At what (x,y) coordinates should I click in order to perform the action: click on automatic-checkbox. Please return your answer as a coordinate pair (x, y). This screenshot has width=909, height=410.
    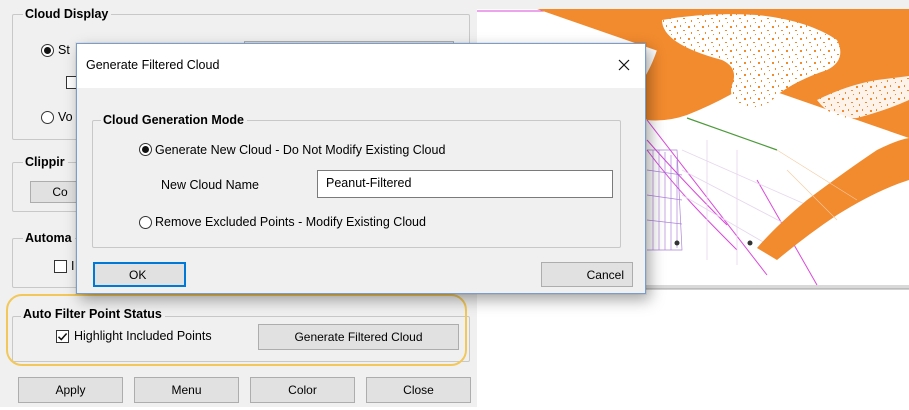
    Looking at the image, I should click on (60, 266).